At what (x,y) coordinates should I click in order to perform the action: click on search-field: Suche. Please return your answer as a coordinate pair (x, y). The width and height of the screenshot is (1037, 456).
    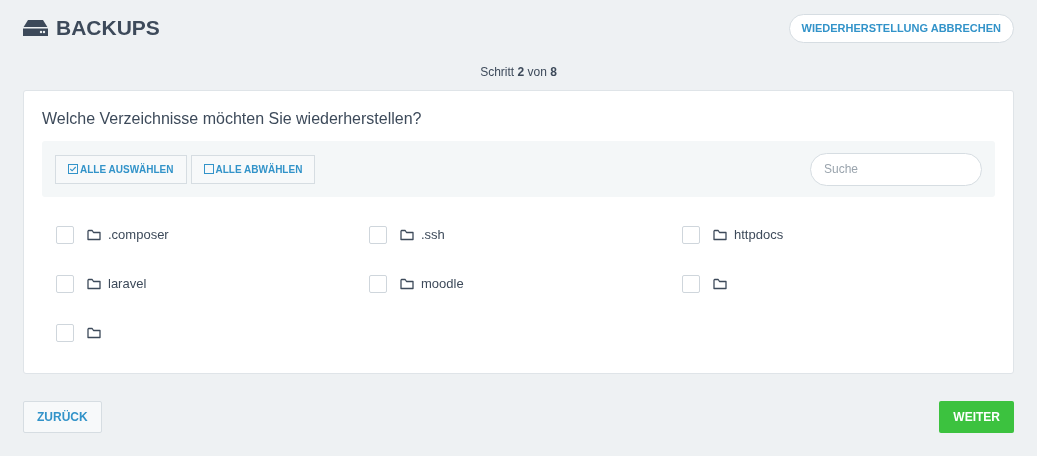
    Looking at the image, I should click on (896, 169).